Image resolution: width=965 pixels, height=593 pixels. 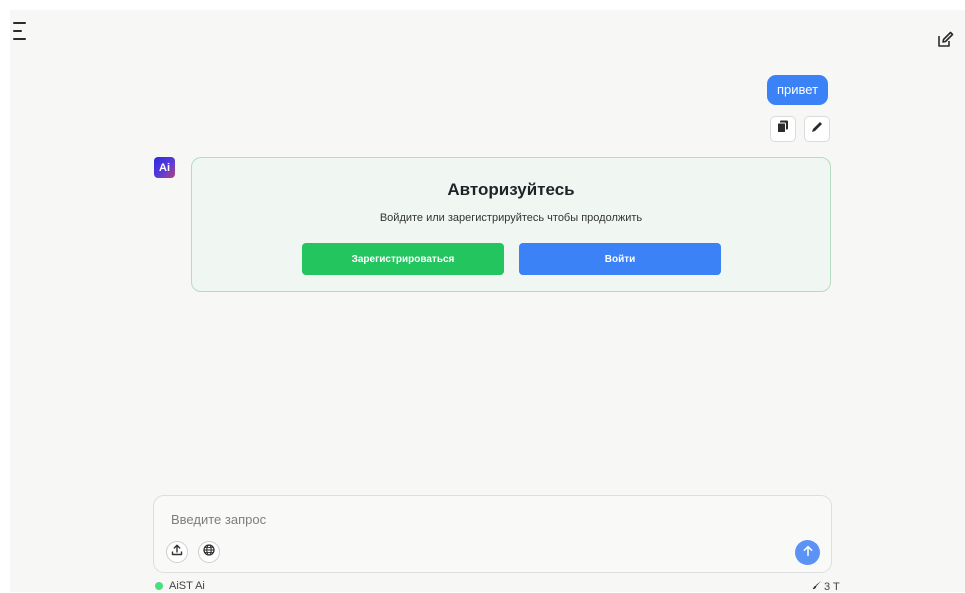 I want to click on pencil-icon, so click(x=817, y=129).